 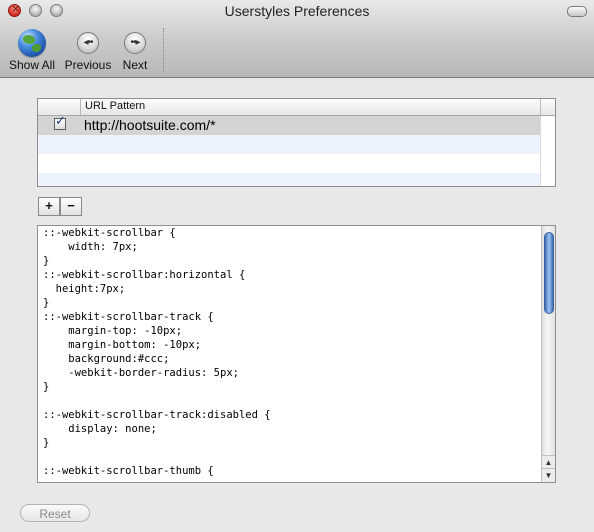 What do you see at coordinates (548, 354) in the screenshot?
I see `editor-scrollbar: ▲ ▼` at bounding box center [548, 354].